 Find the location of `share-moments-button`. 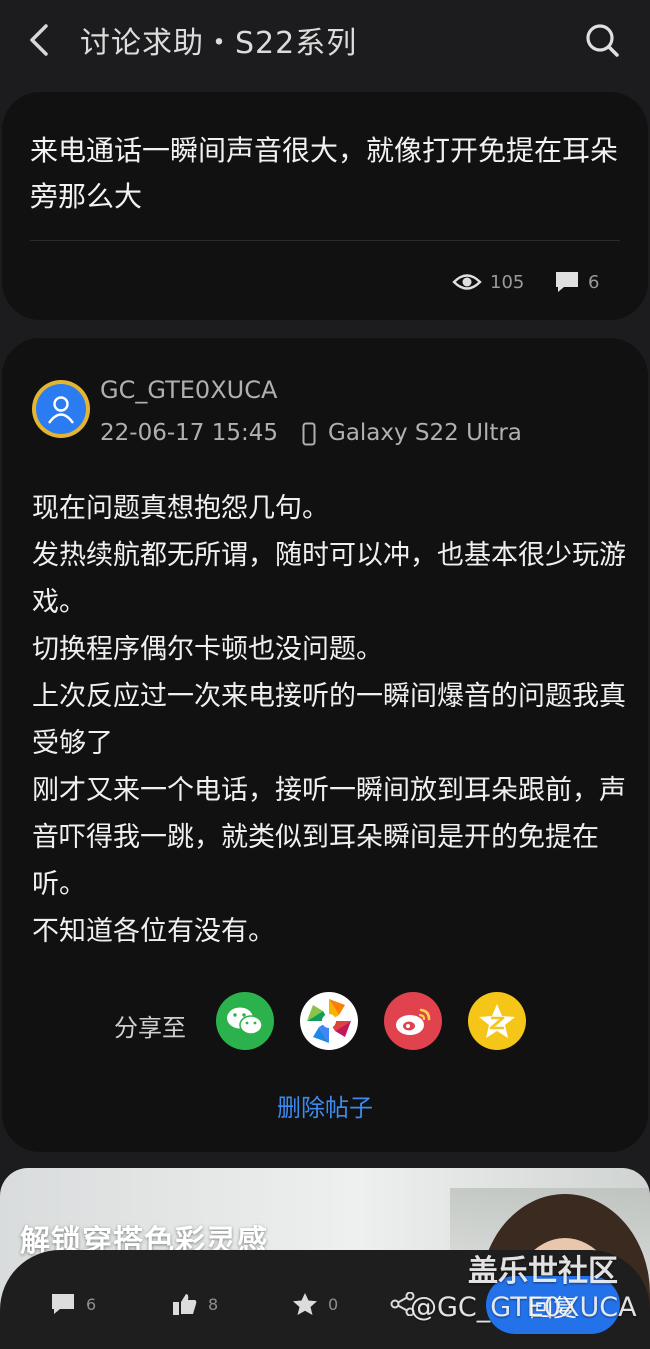

share-moments-button is located at coordinates (329, 1021).